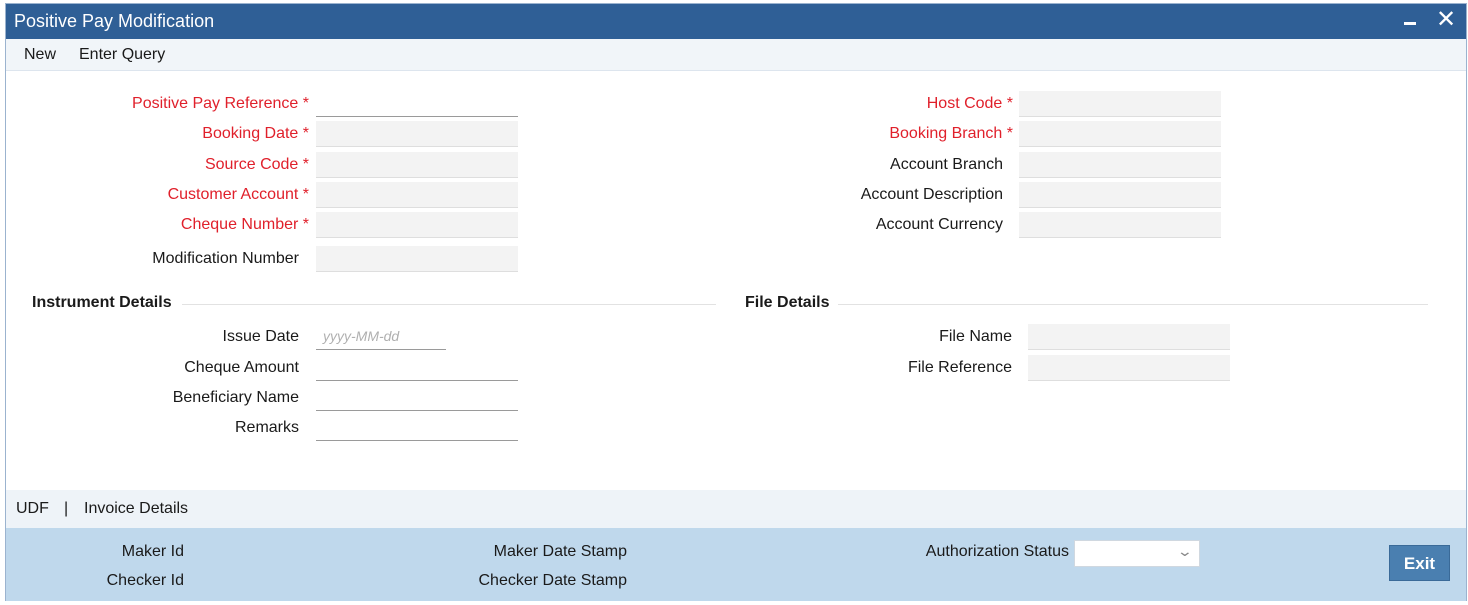 This screenshot has width=1468, height=605. I want to click on customer-account-label: Customer Account, so click(238, 195).